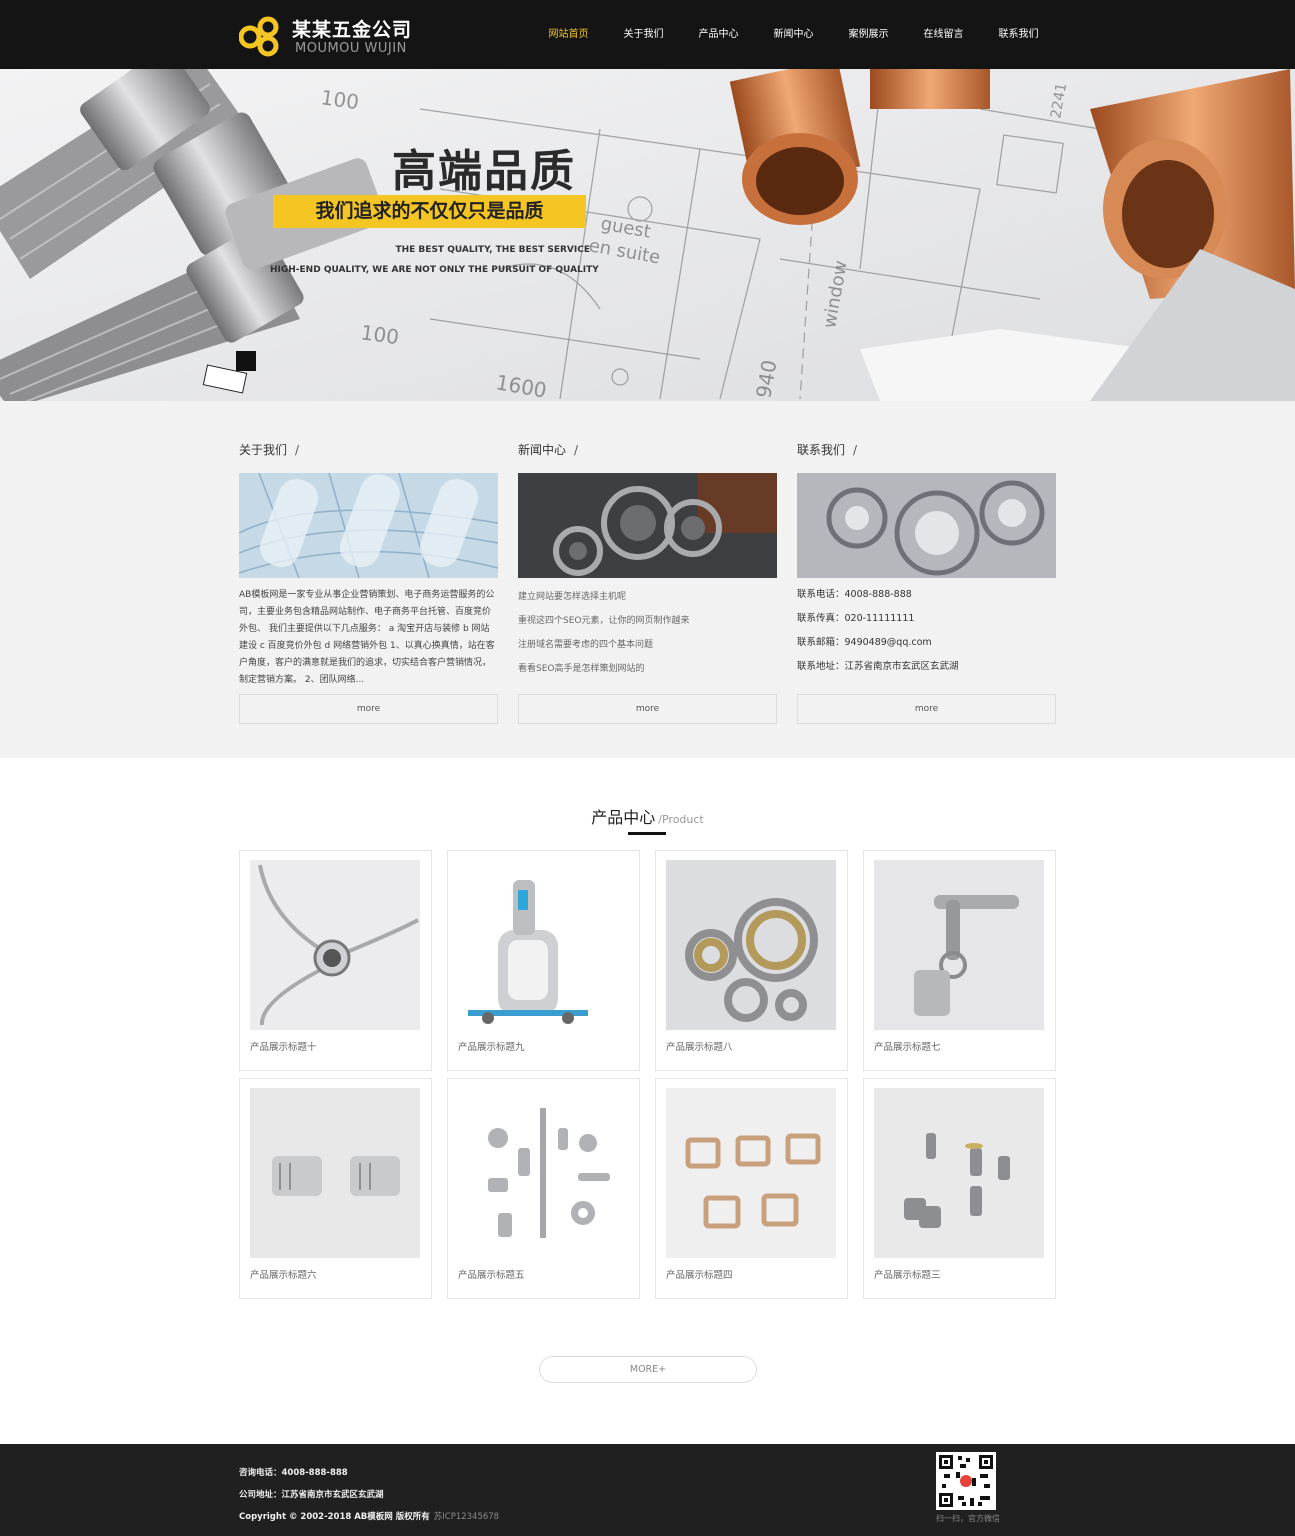 The image size is (1295, 1536). What do you see at coordinates (878, 666) in the screenshot?
I see `contact-address: 联系地址：江苏省南京市玄武区玄武湖` at bounding box center [878, 666].